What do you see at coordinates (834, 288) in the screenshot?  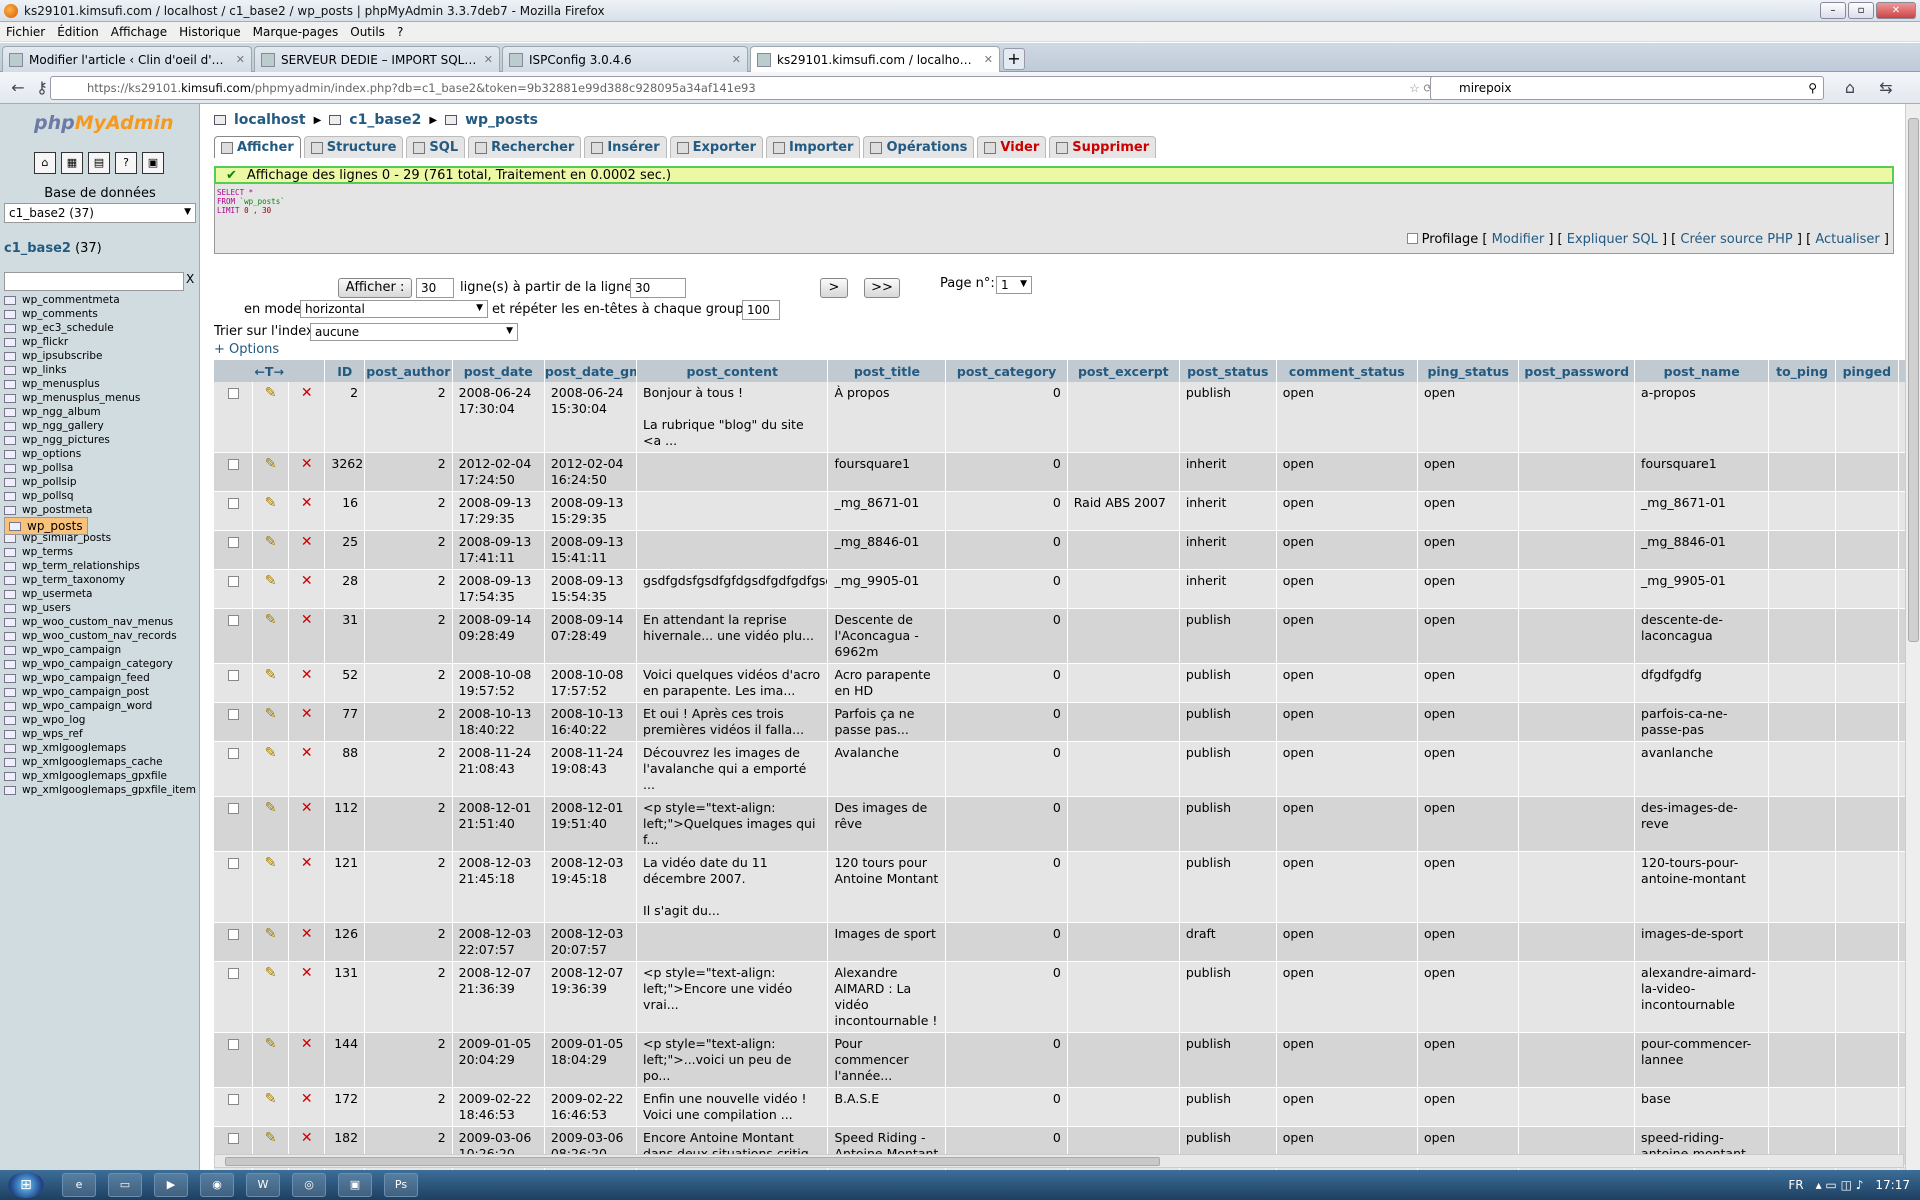 I see `next-page-button: >` at bounding box center [834, 288].